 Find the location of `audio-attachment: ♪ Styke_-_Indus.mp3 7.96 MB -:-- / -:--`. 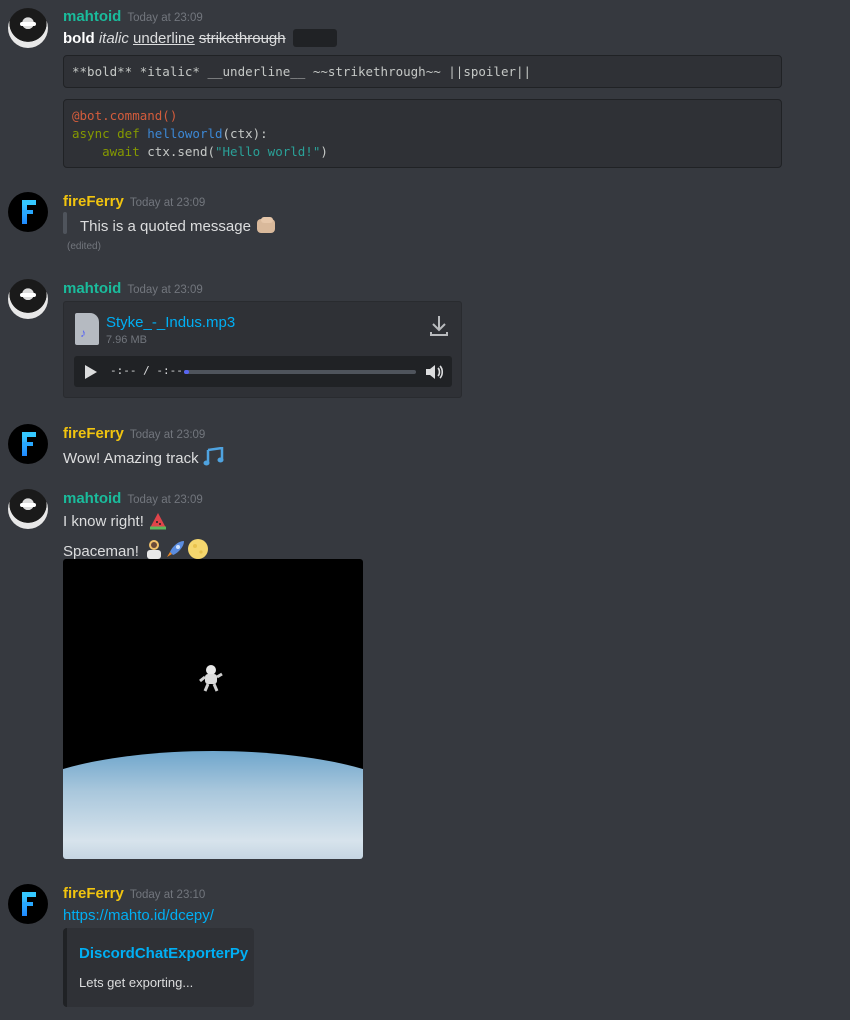

audio-attachment: ♪ Styke_-_Indus.mp3 7.96 MB -:-- / -:-- is located at coordinates (262, 349).